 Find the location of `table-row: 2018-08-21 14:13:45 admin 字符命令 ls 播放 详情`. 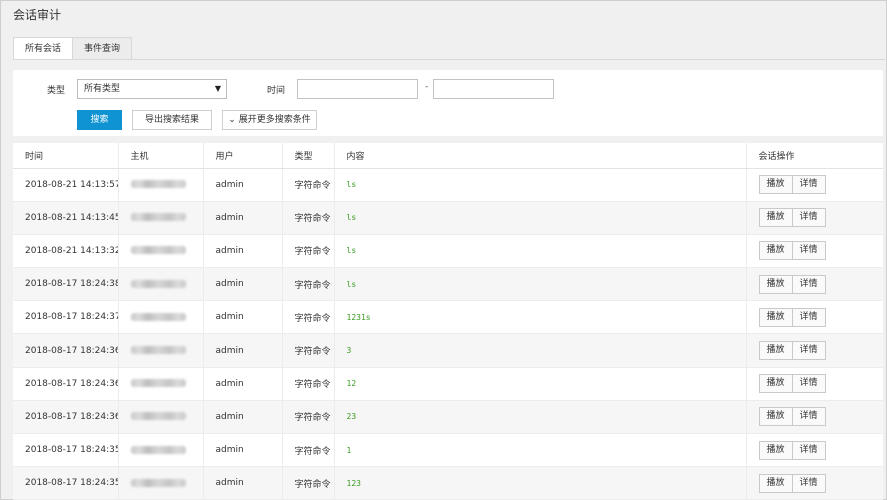

table-row: 2018-08-21 14:13:45 admin 字符命令 ls 播放 详情 is located at coordinates (448, 218).